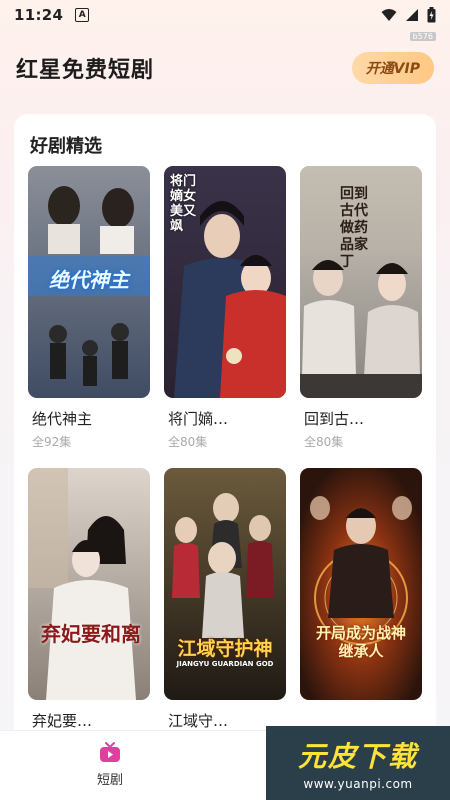 The height and width of the screenshot is (800, 450). What do you see at coordinates (422, 36) in the screenshot?
I see `version-tag: b576` at bounding box center [422, 36].